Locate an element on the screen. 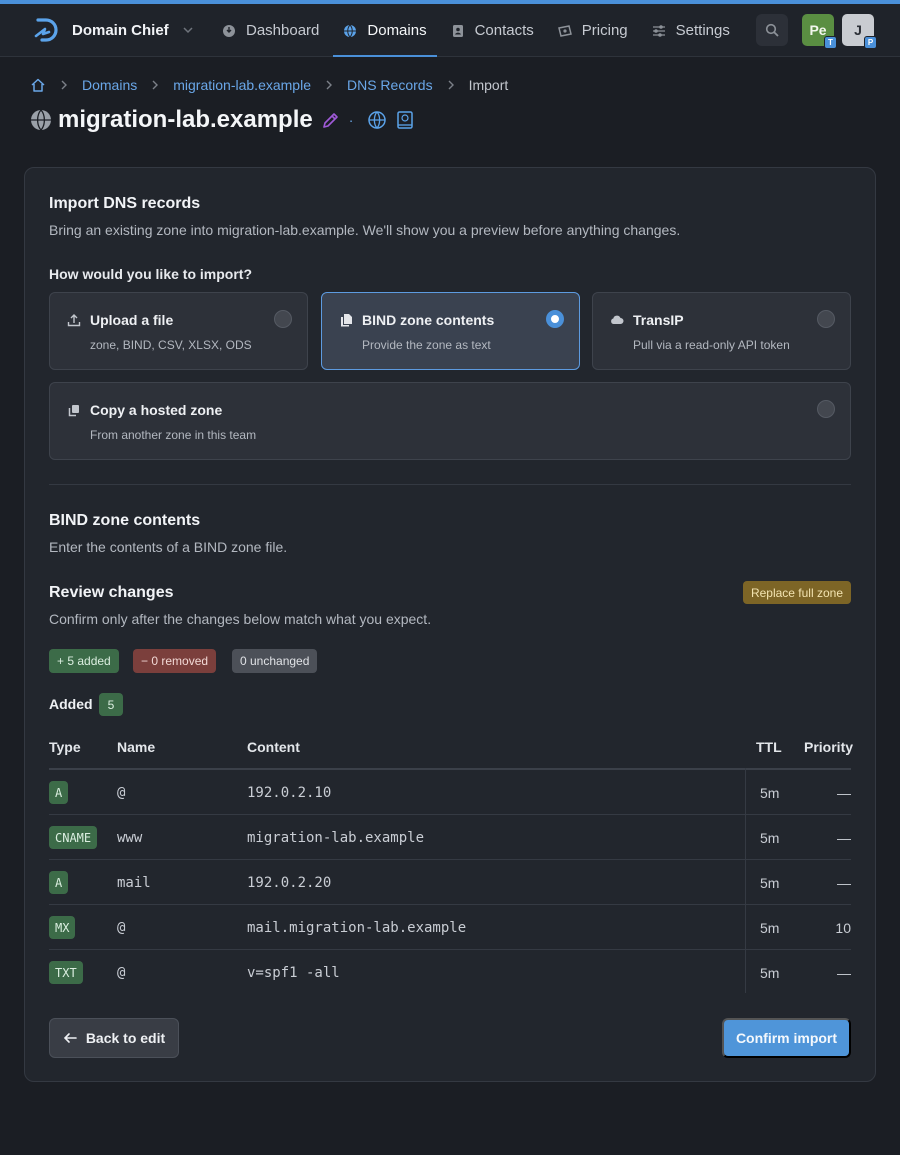 This screenshot has width=900, height=1155. avatar-badge: P is located at coordinates (870, 42).